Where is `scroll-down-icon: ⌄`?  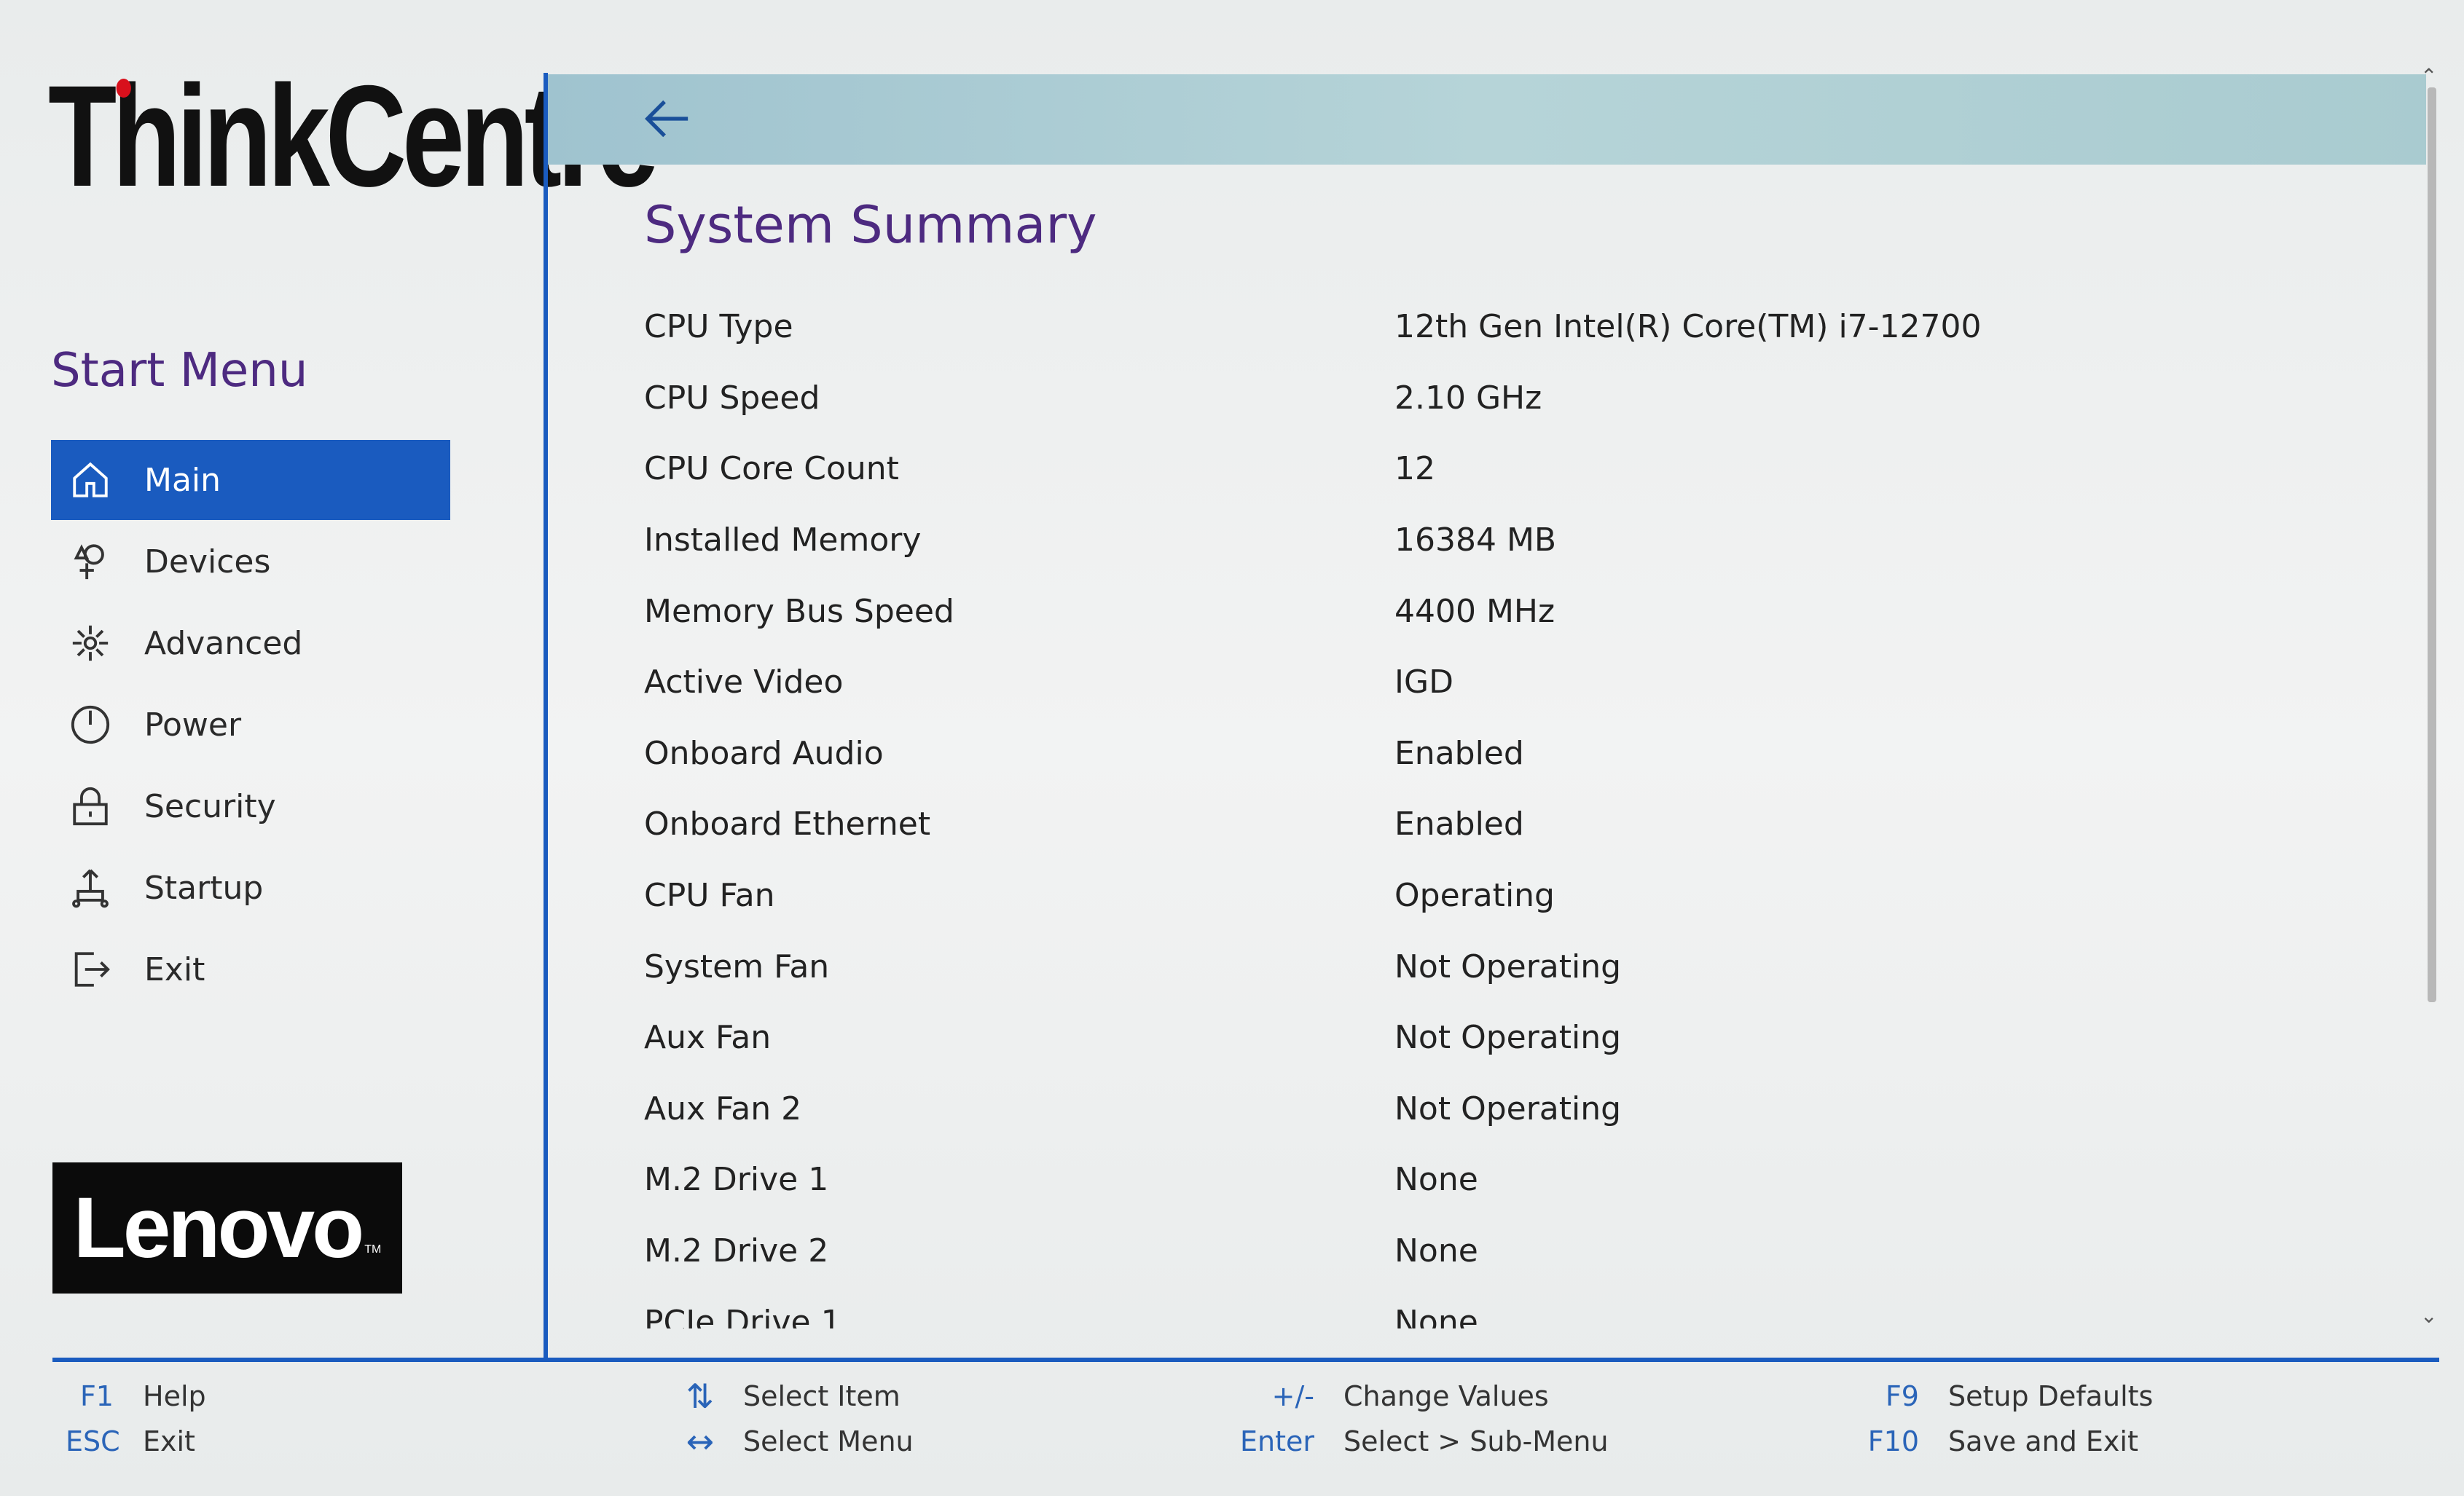 scroll-down-icon: ⌄ is located at coordinates (2429, 1316).